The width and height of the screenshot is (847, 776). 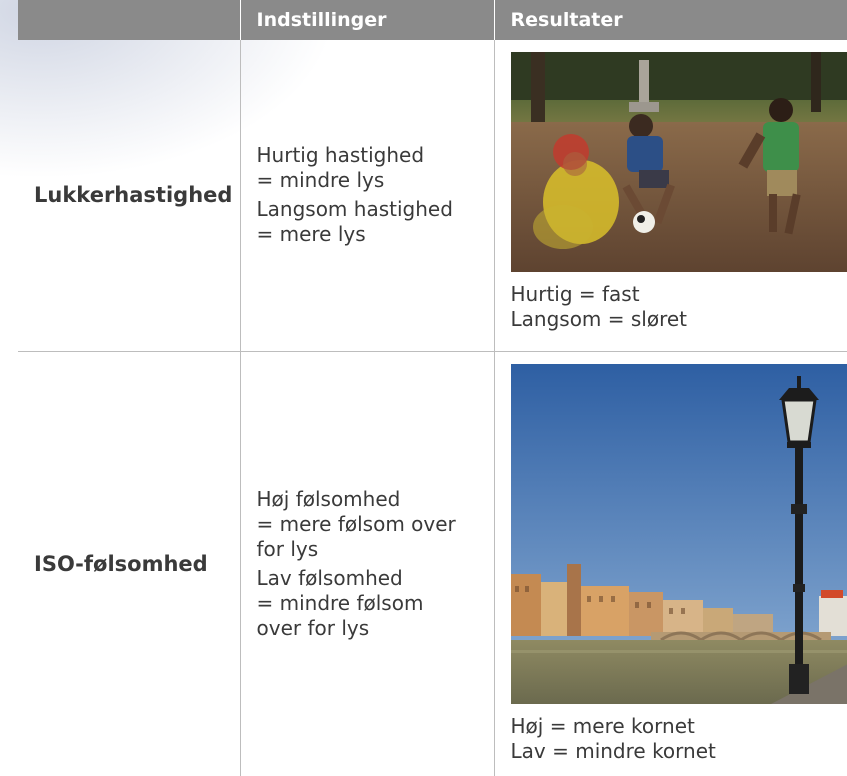 I want to click on result-caption: Høj = mere kornet Lav = mindre kornet, so click(x=679, y=739).